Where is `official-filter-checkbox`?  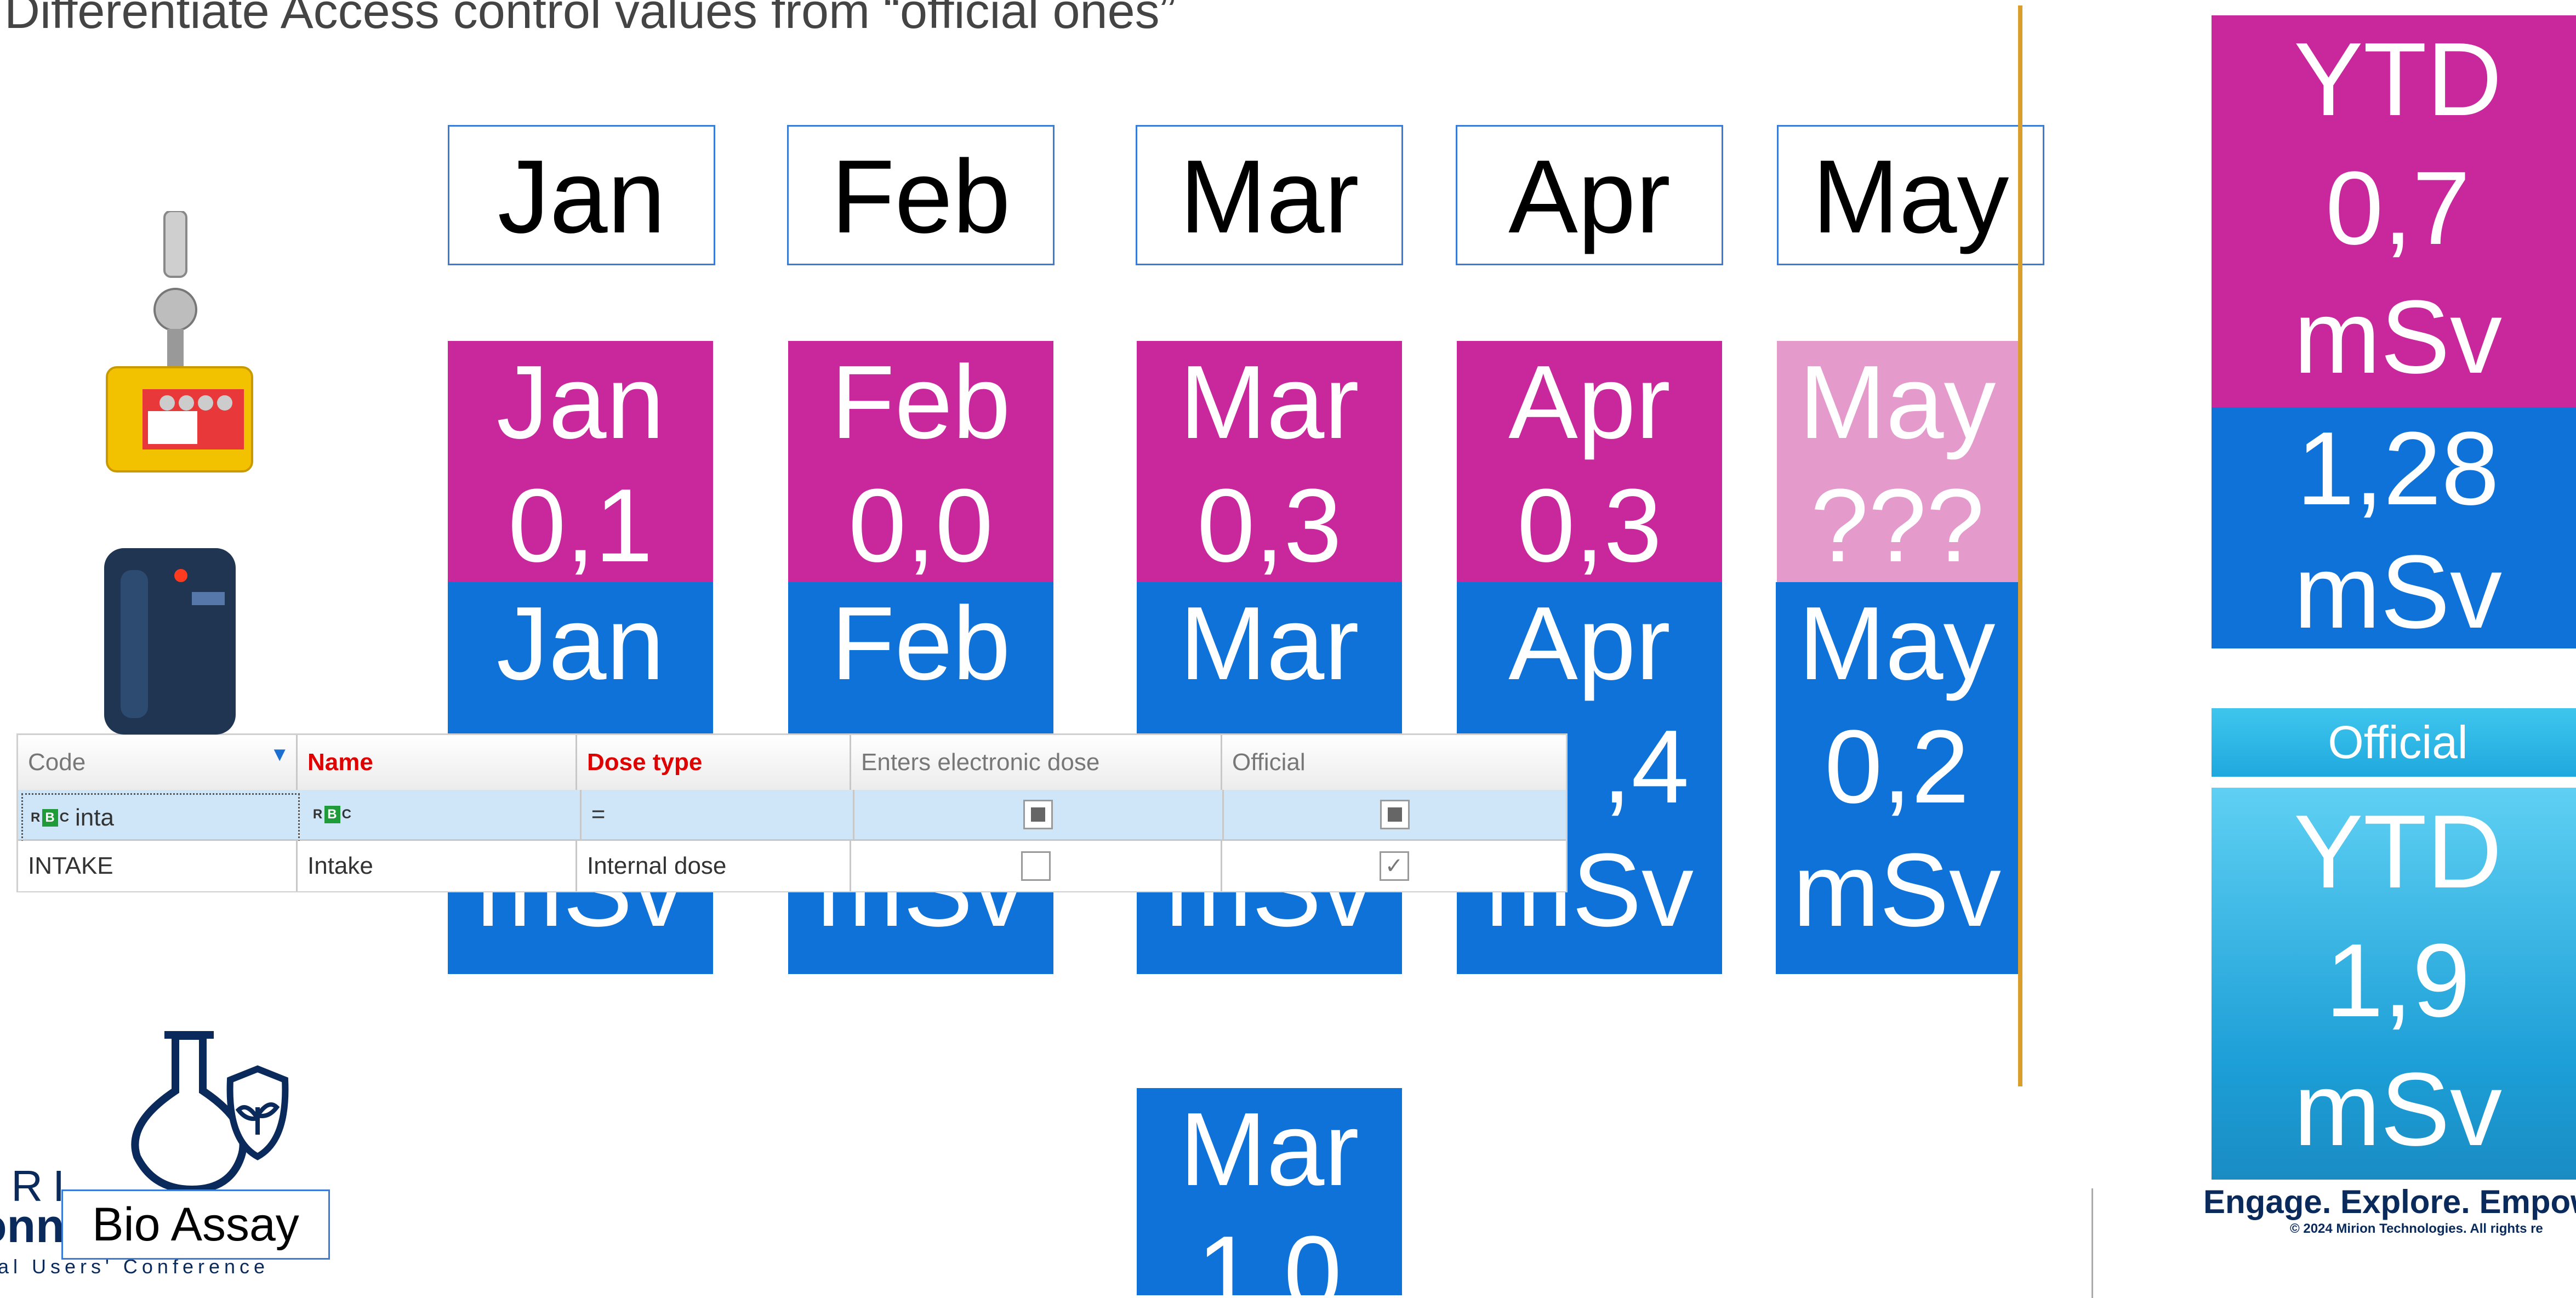
official-filter-checkbox is located at coordinates (1395, 814).